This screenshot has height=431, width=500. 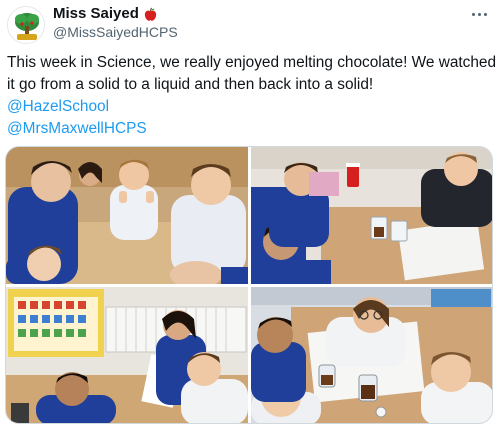 What do you see at coordinates (115, 32) in the screenshot?
I see `author-handle: @MissSaiyedHCPS` at bounding box center [115, 32].